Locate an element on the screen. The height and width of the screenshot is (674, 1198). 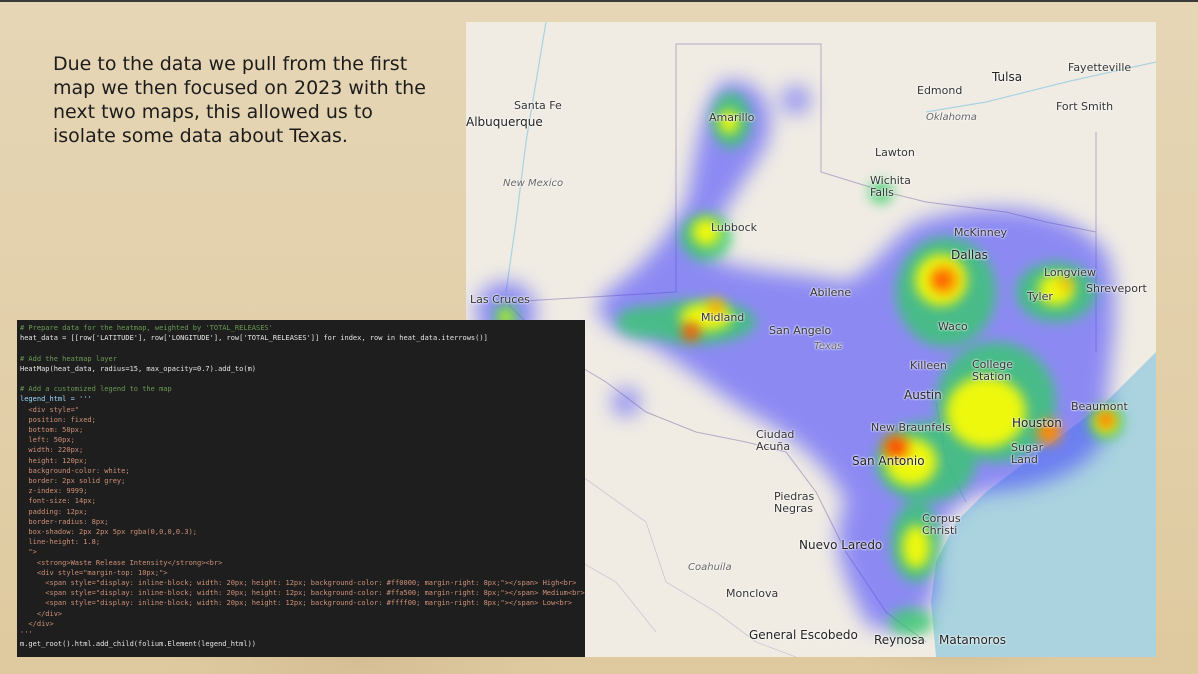
map-label-san-antonio: San Antonio is located at coordinates (888, 461).